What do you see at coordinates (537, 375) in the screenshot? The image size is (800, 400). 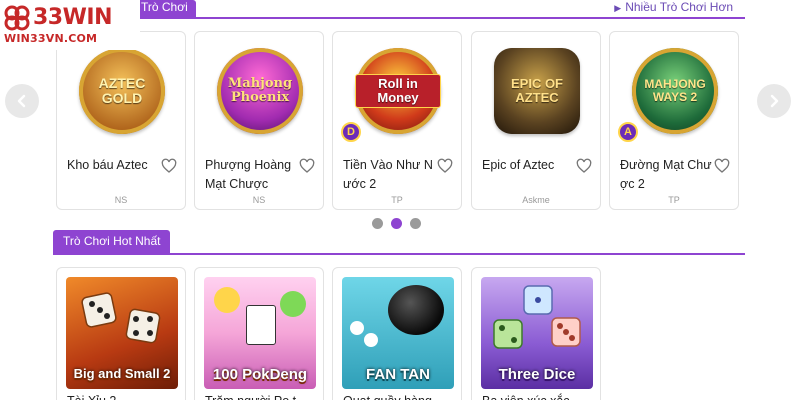 I see `game-art-text: Three Dice` at bounding box center [537, 375].